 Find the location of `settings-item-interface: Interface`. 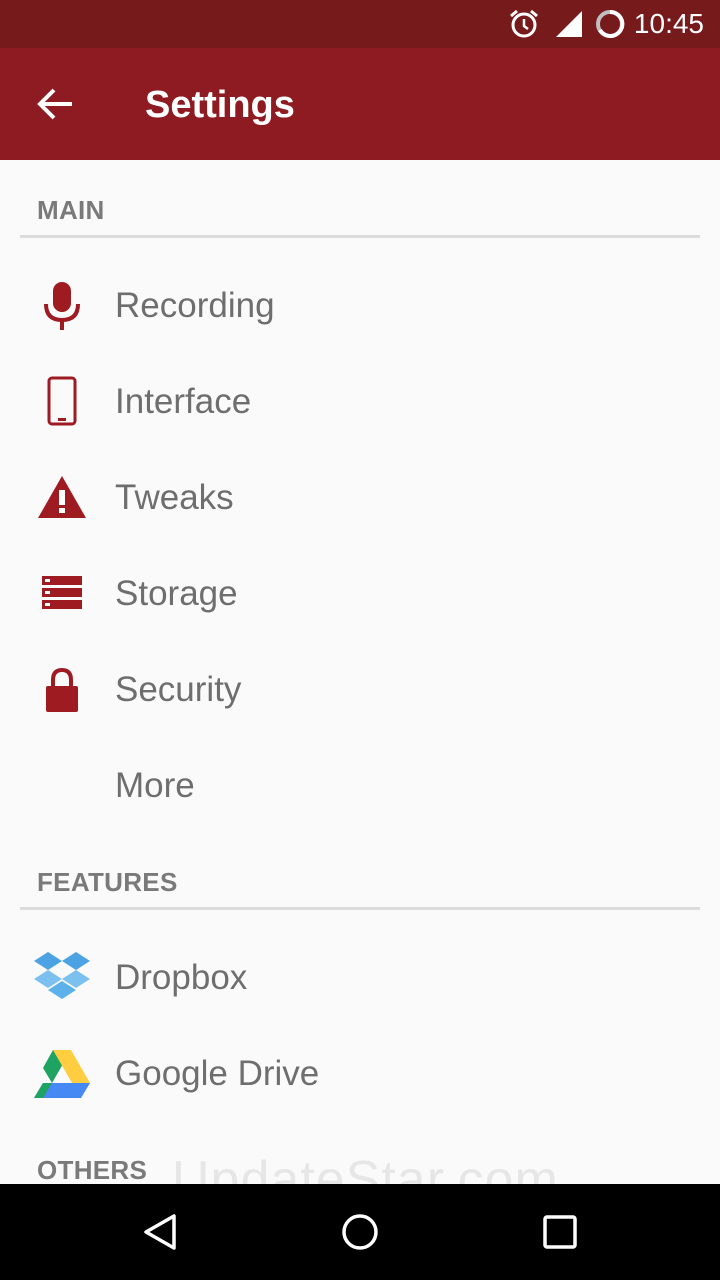

settings-item-interface: Interface is located at coordinates (360, 402).